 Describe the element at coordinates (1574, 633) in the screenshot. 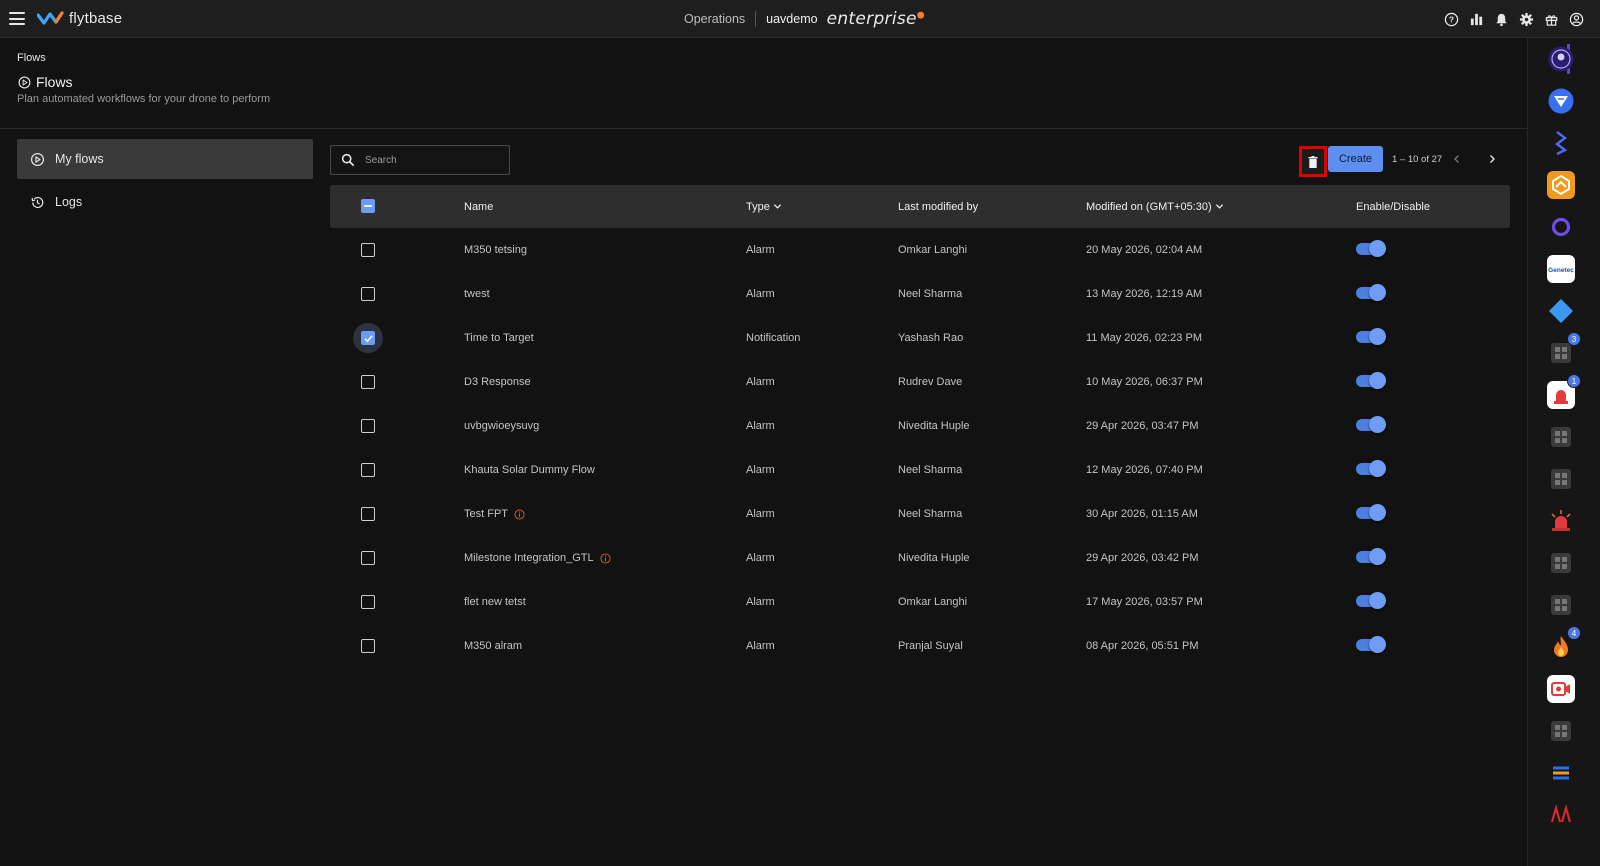

I see `app-badge: 4` at that location.